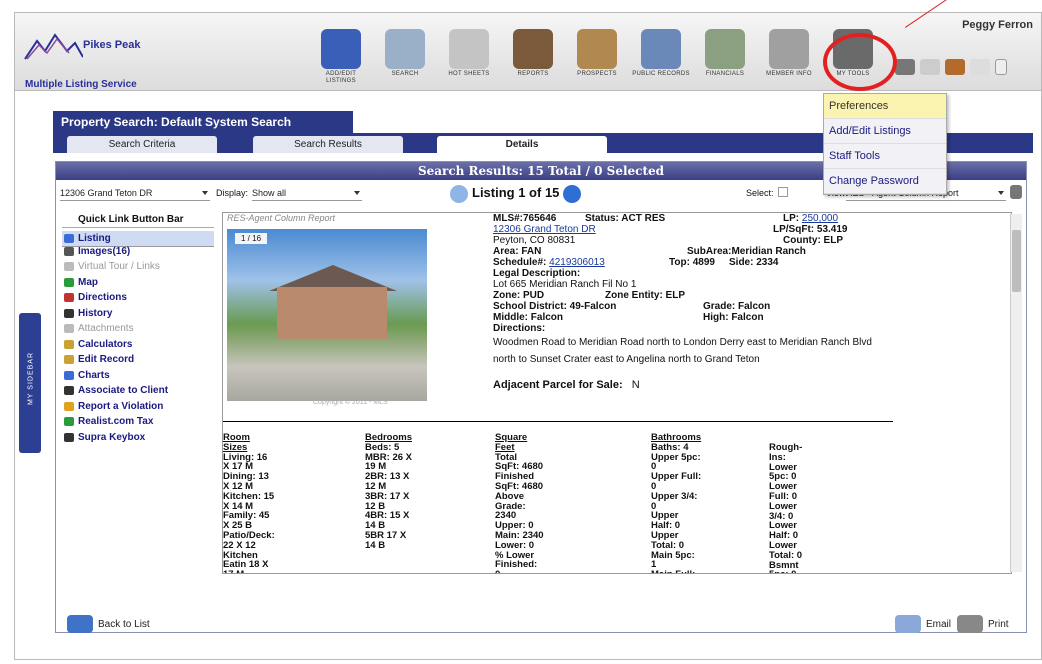 The width and height of the screenshot is (1042, 664). Describe the element at coordinates (138, 360) in the screenshot. I see `quick-link-edit-record: Edit Record` at that location.